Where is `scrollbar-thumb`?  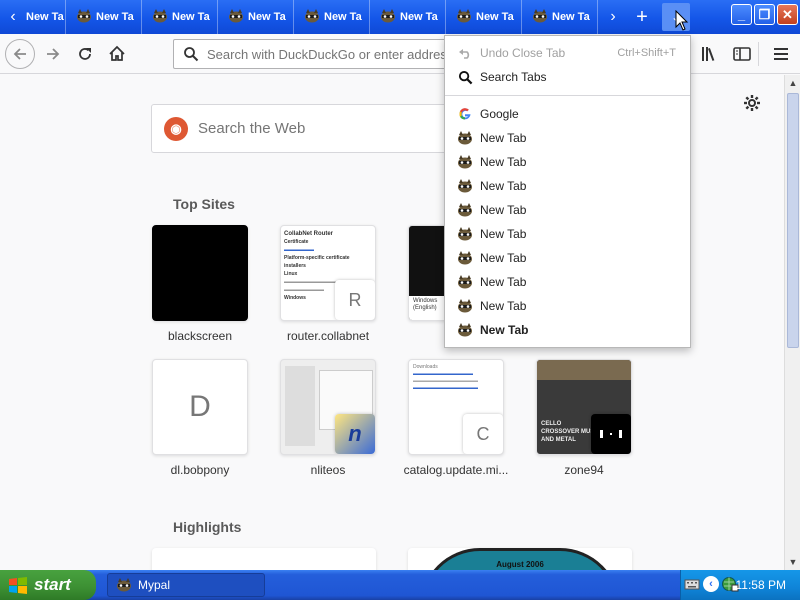 scrollbar-thumb is located at coordinates (793, 220).